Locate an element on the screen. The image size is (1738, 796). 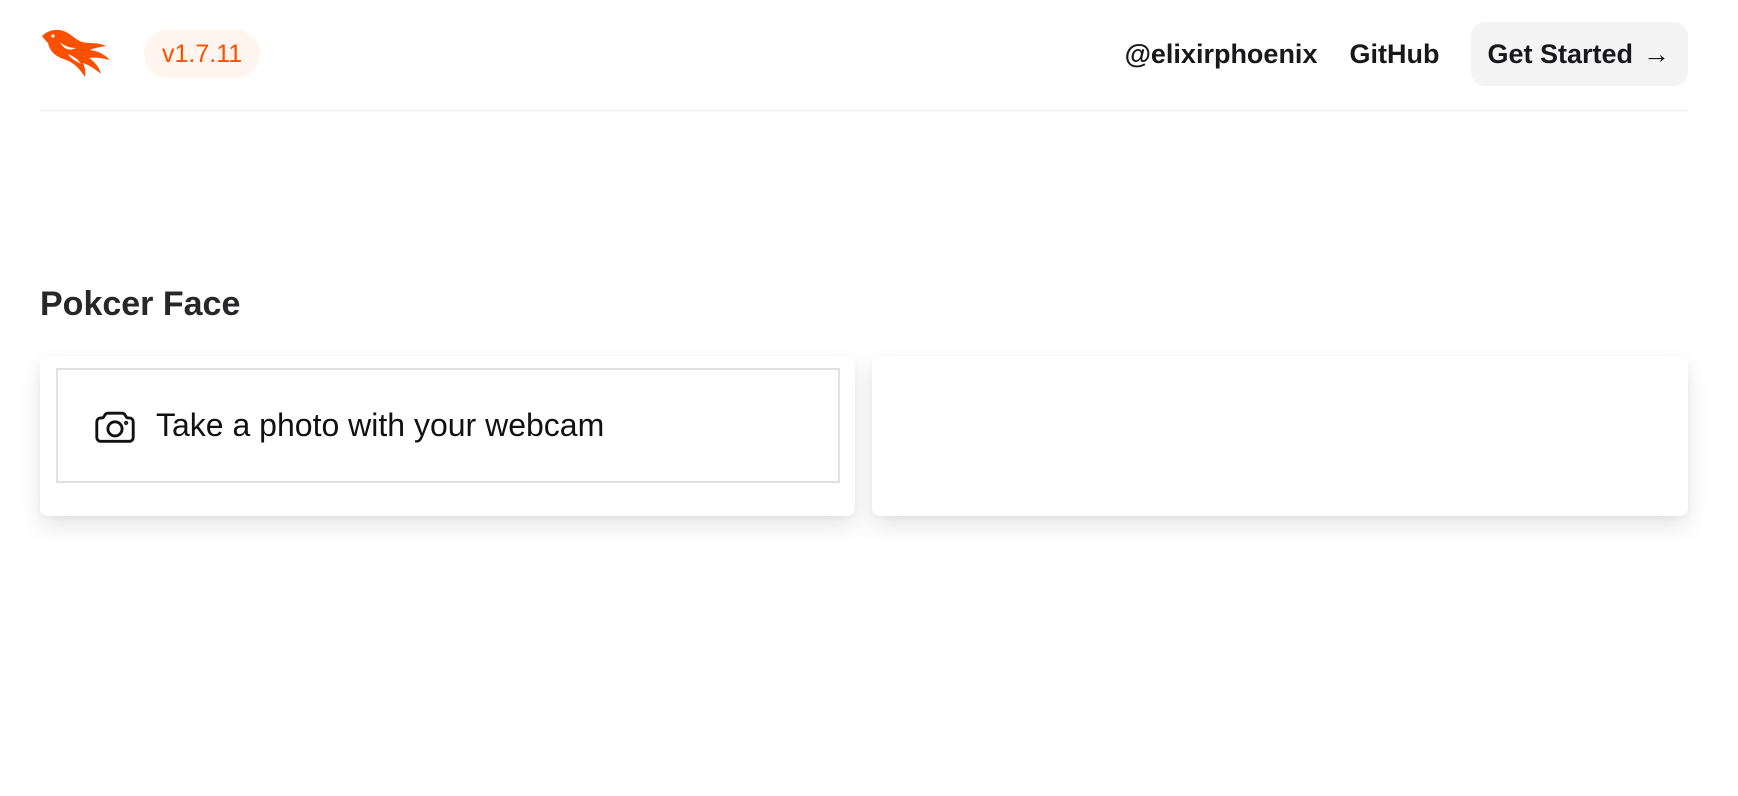
top-nav: @elixirphoenix GitHub Get Started → is located at coordinates (1406, 54).